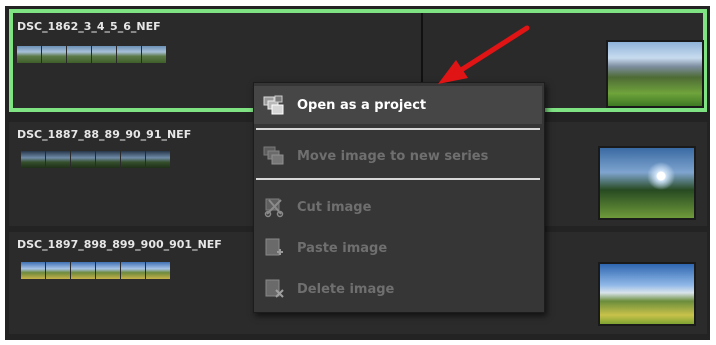  What do you see at coordinates (398, 207) in the screenshot?
I see `menu-item-cut-image: Cut image` at bounding box center [398, 207].